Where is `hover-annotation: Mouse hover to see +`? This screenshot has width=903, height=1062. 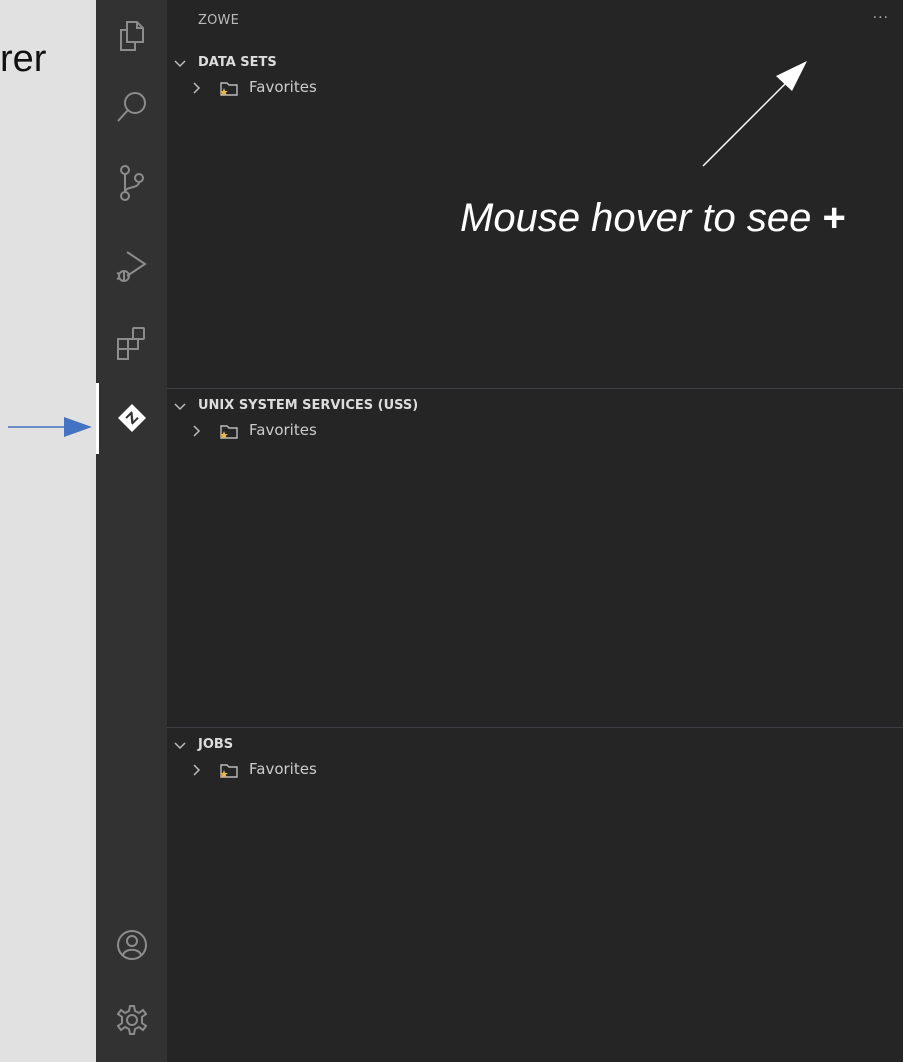 hover-annotation: Mouse hover to see + is located at coordinates (675, 218).